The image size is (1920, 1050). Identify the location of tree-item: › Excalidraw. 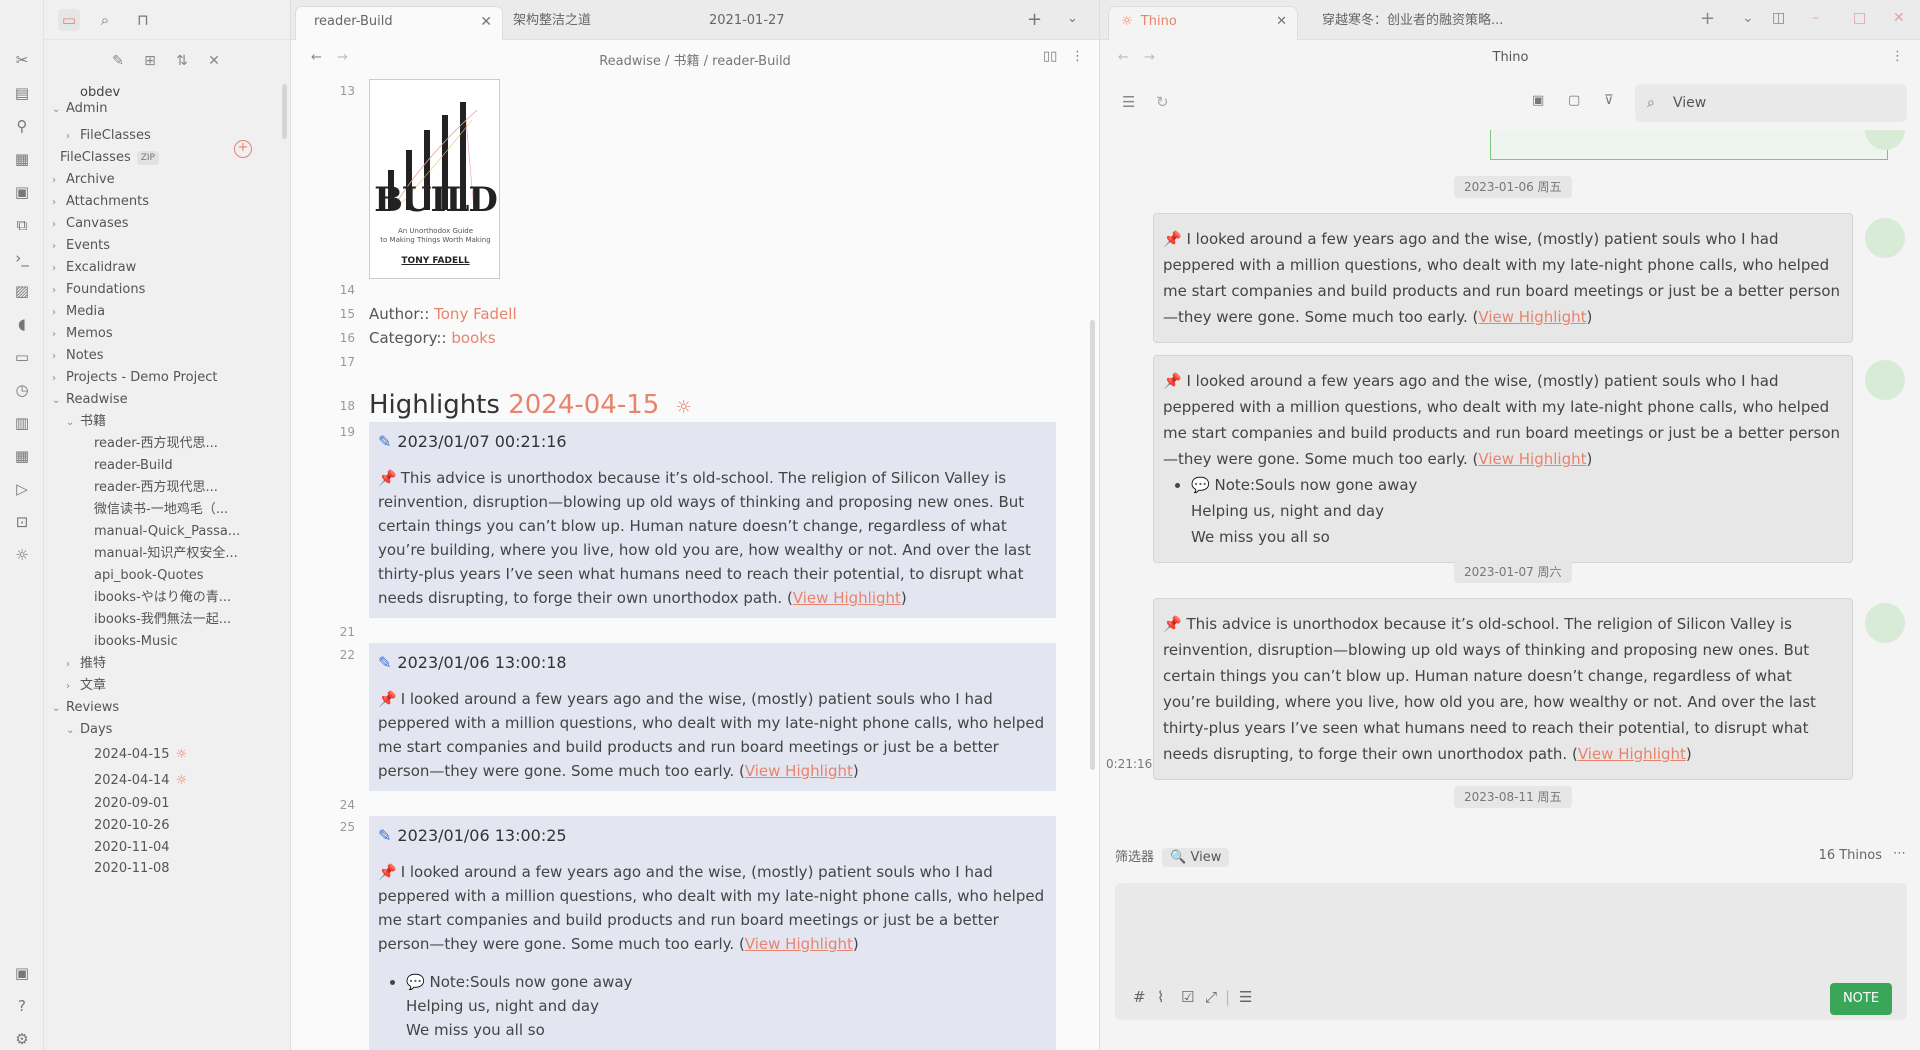
(94, 268).